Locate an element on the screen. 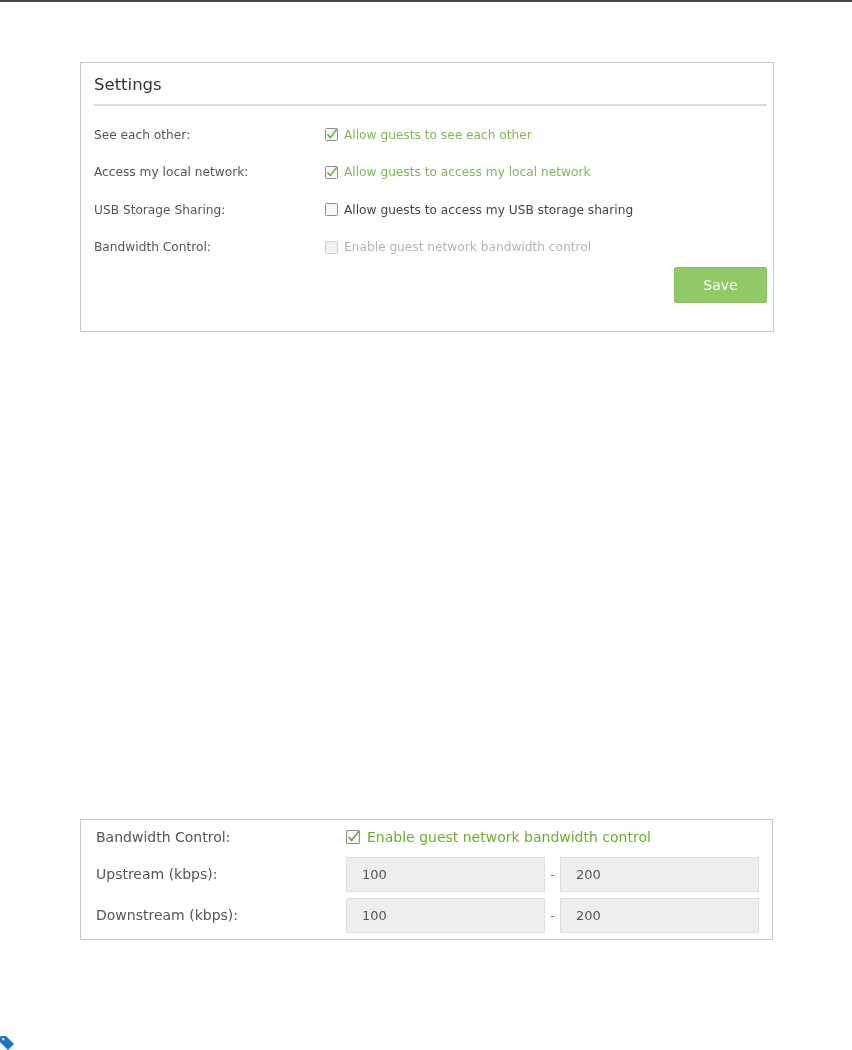 This screenshot has width=852, height=1050. setting-label: USB Storage Sharing: is located at coordinates (160, 209).